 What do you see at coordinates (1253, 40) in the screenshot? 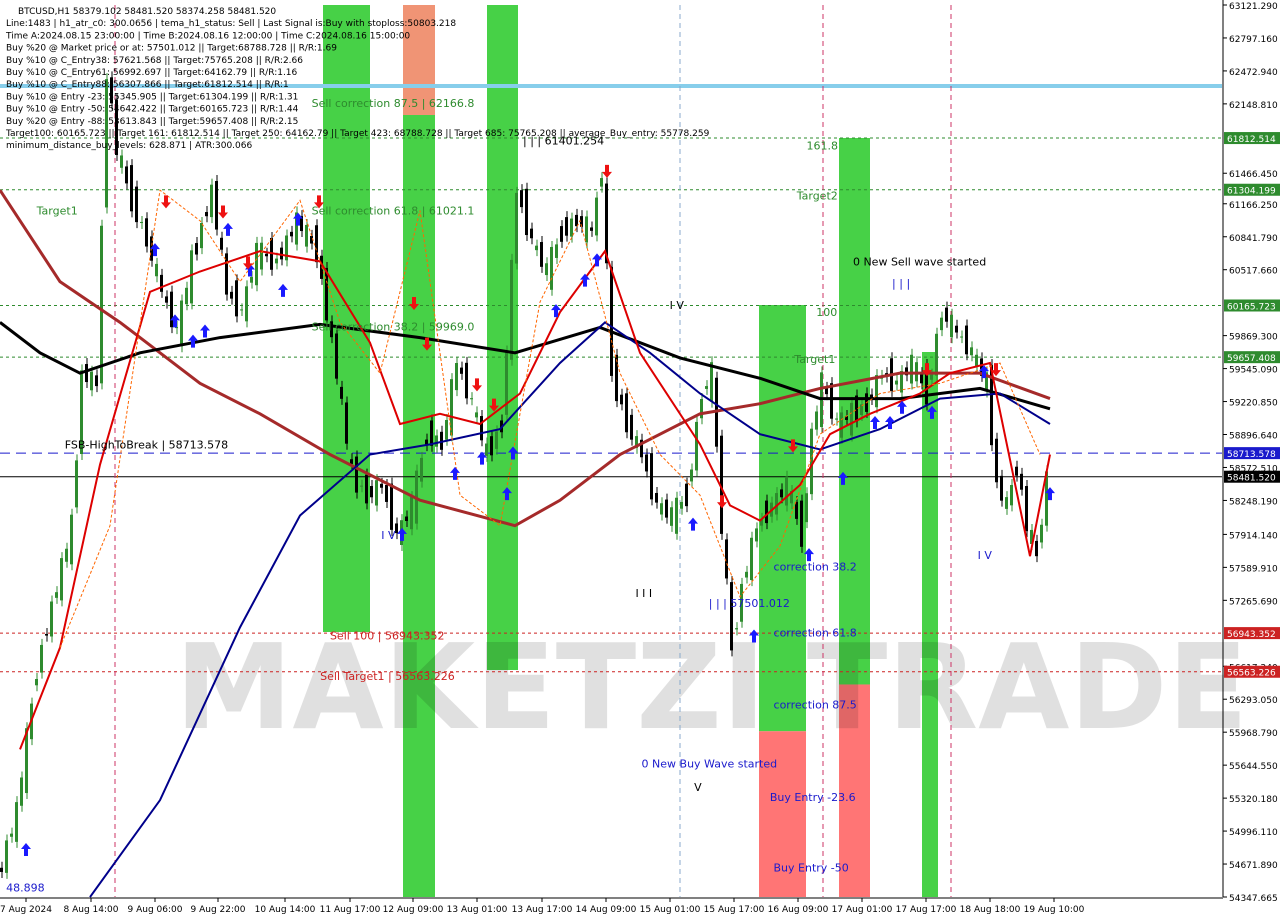
I see `y-tick-label: 62797.160` at bounding box center [1253, 40].